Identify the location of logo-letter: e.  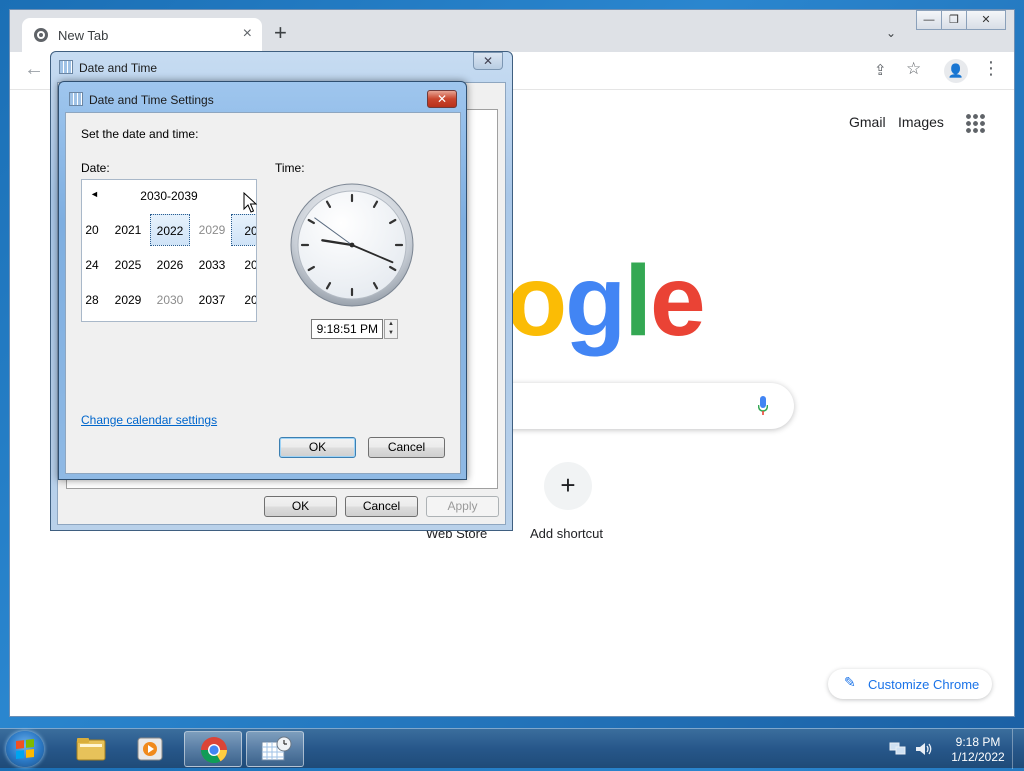
(677, 301).